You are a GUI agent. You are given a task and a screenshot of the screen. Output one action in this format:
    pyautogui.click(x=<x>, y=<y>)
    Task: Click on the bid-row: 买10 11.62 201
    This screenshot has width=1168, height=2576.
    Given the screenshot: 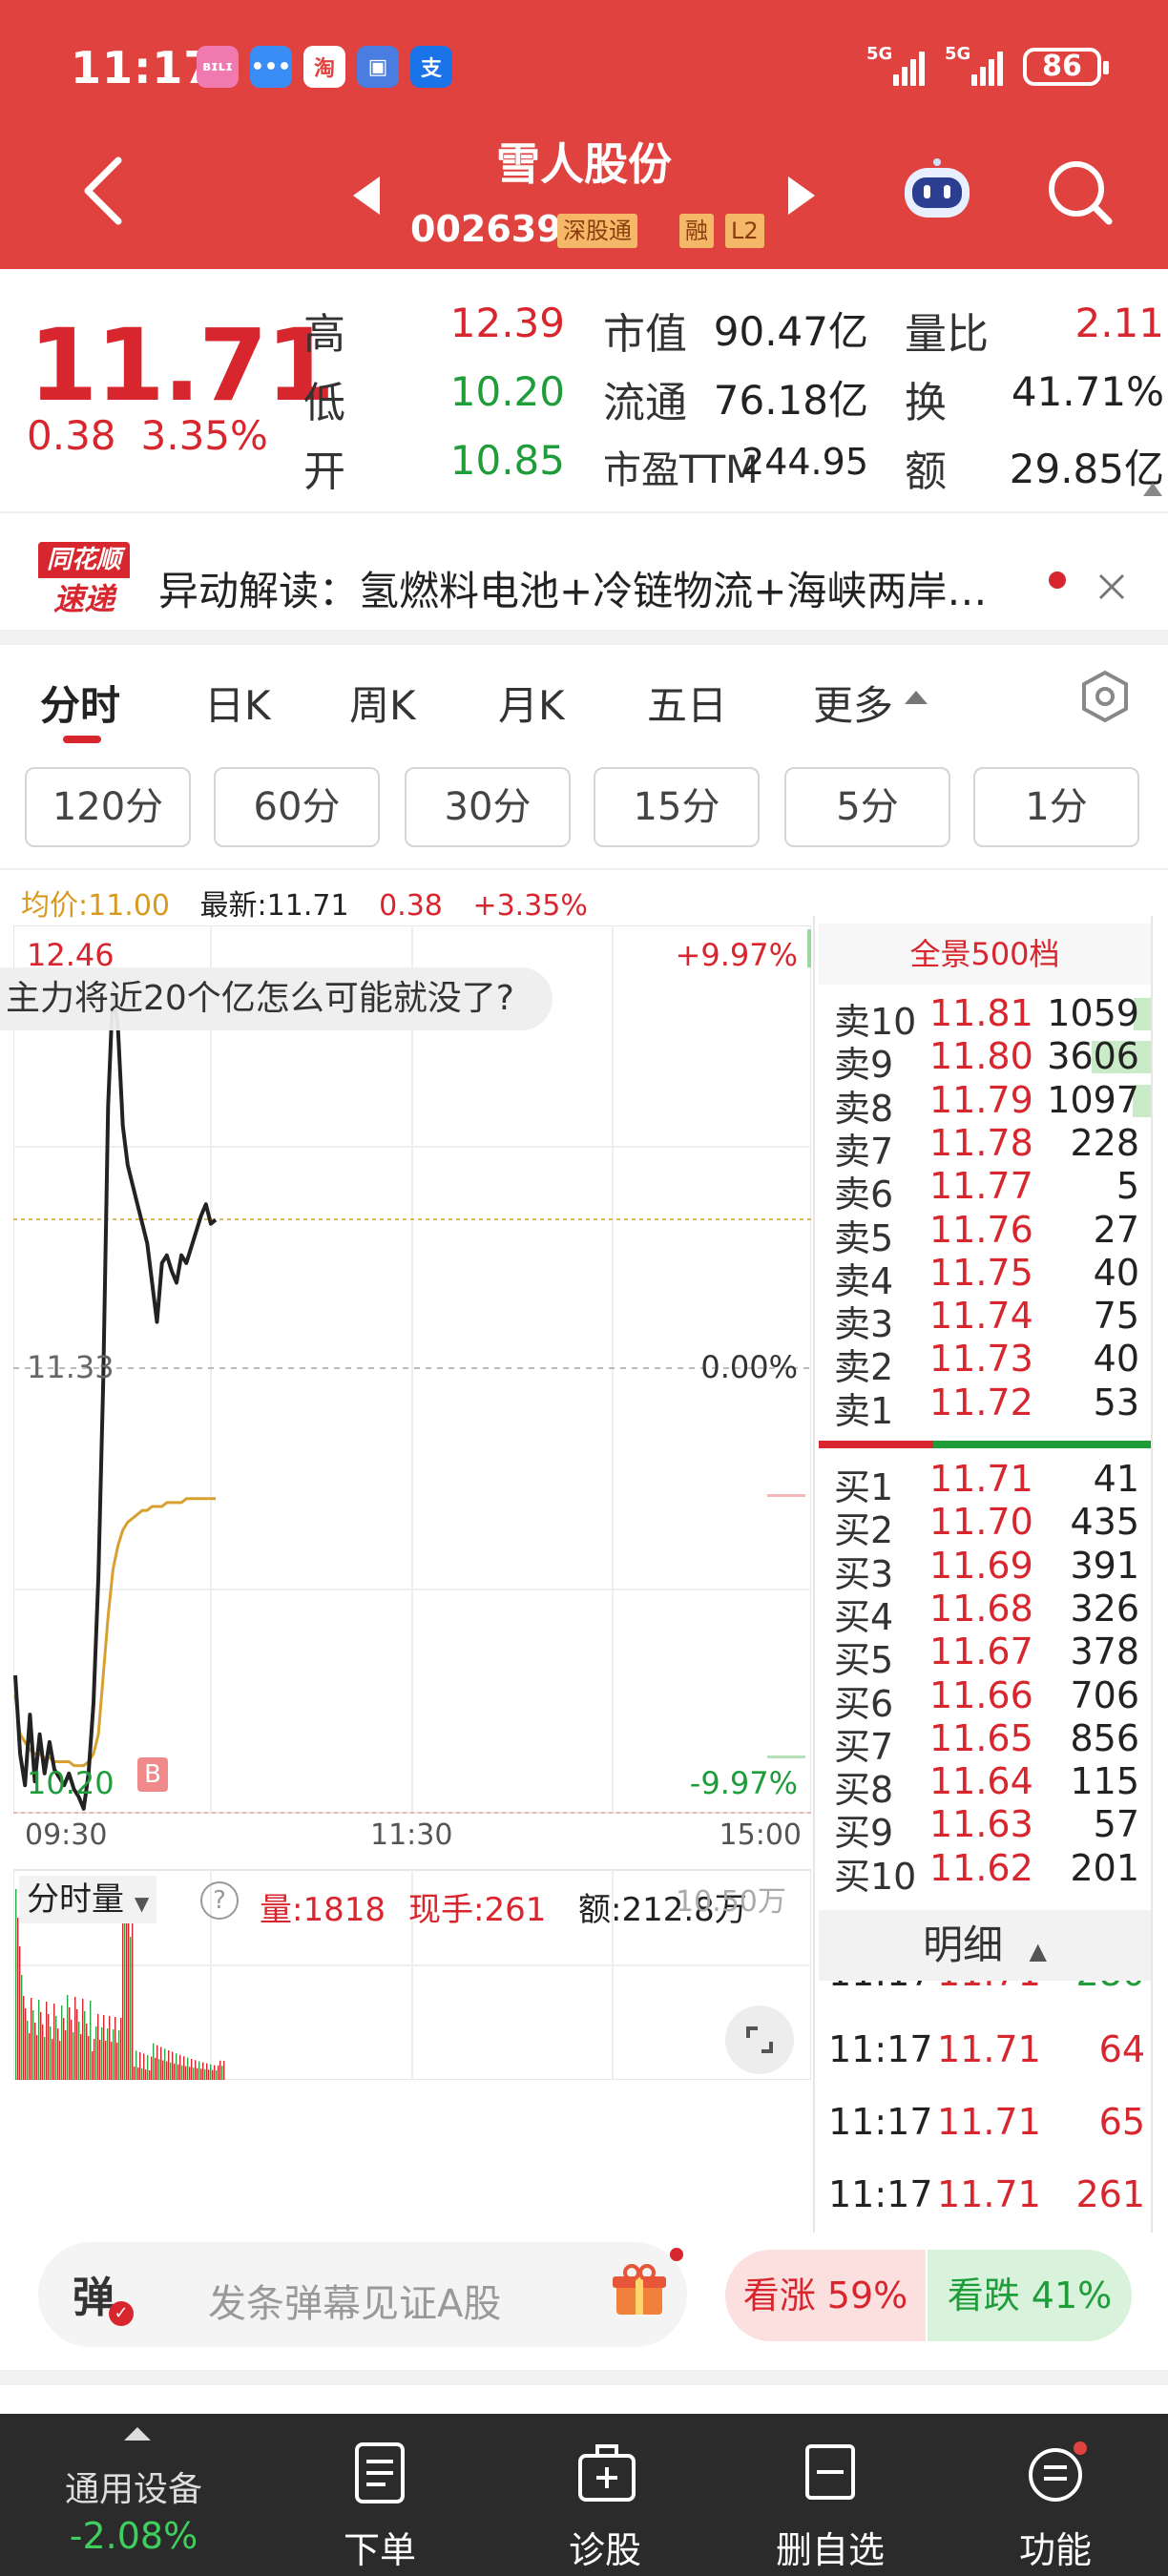 What is the action you would take?
    pyautogui.click(x=985, y=1872)
    